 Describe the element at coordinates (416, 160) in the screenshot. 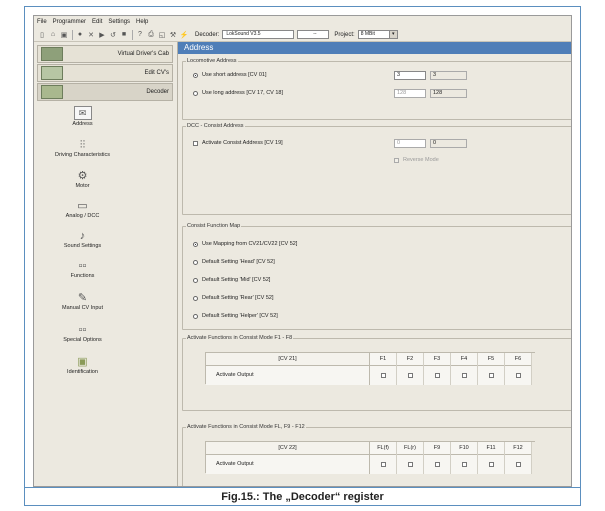

I see `reverse-mode-option: Reverse Mode` at that location.